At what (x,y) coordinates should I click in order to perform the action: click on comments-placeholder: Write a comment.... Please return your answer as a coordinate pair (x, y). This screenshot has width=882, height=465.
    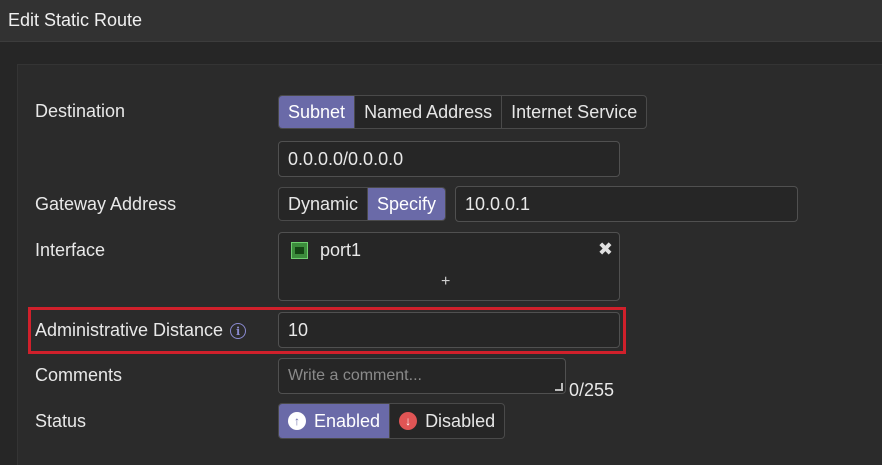
    Looking at the image, I should click on (355, 375).